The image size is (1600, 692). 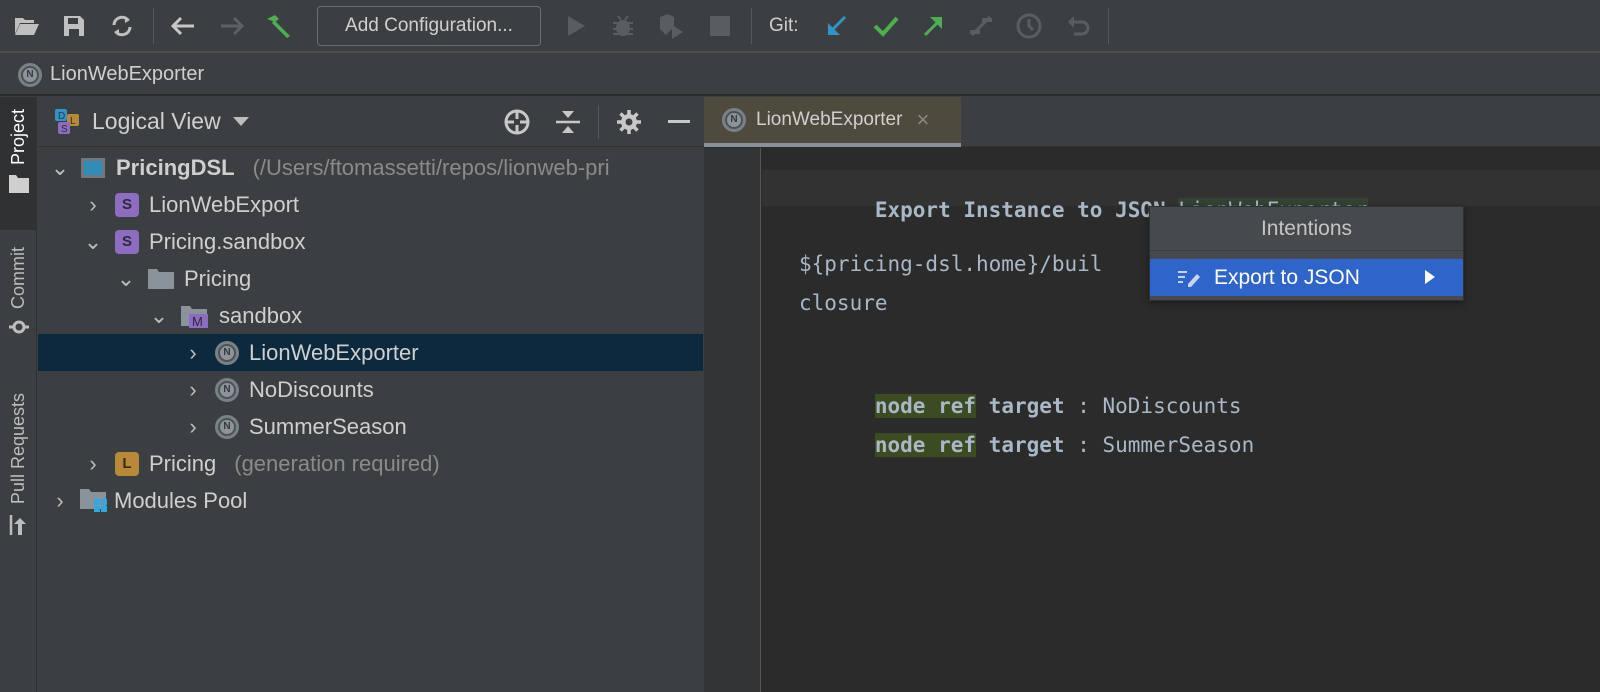 I want to click on tree-item-lionwebexporter: › N LionWebExporter, so click(x=370, y=352).